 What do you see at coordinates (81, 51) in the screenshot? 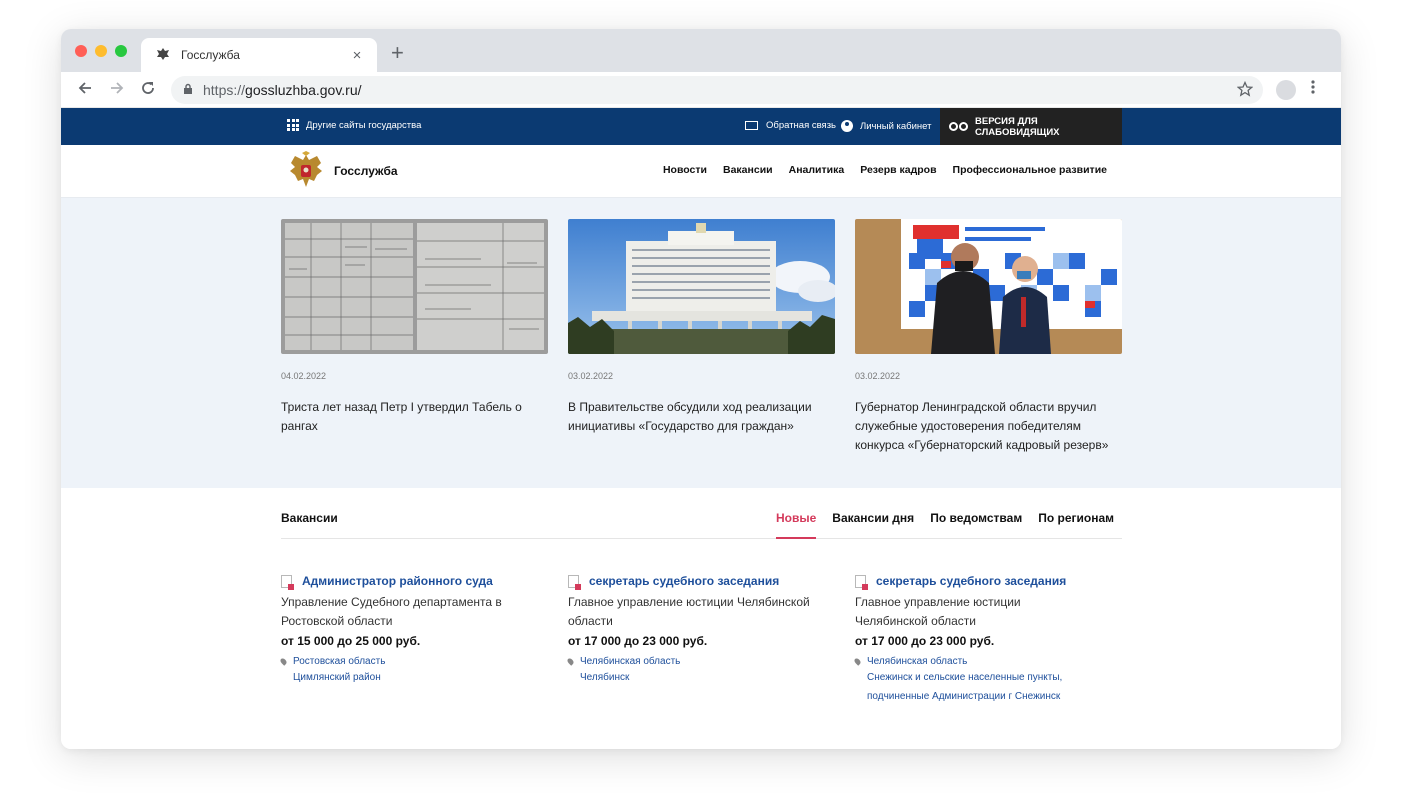
I see `close-window-button` at bounding box center [81, 51].